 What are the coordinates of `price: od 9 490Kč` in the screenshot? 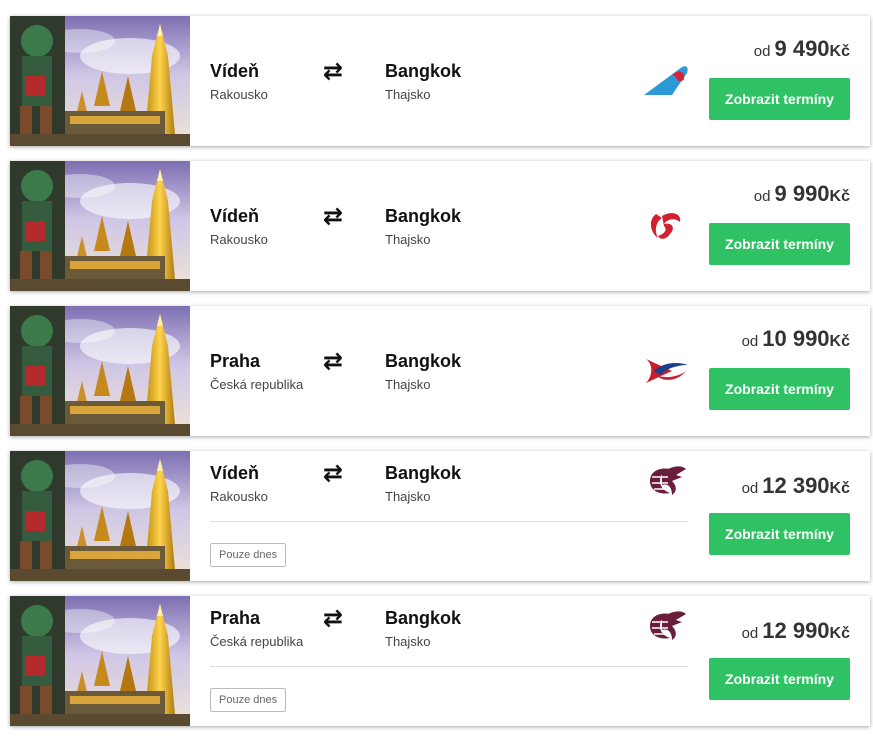 It's located at (802, 49).